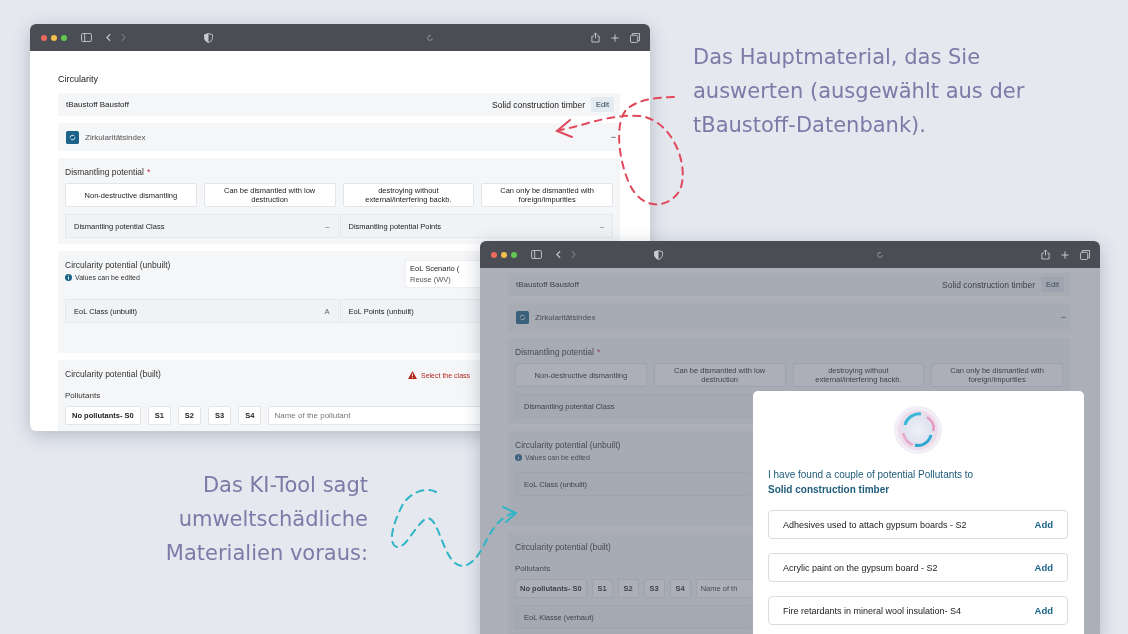 The width and height of the screenshot is (1128, 634). I want to click on suggestion-text: Fire retardants in mineral wool insulation- S4, so click(872, 610).